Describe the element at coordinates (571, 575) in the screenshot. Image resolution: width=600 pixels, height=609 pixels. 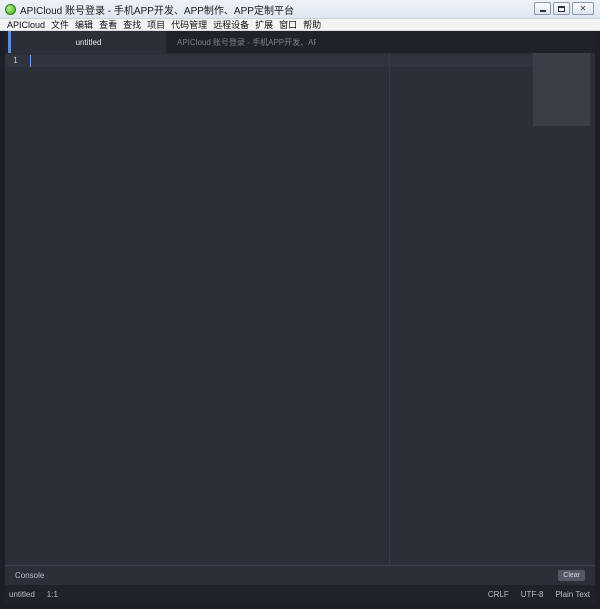
I see `clear-button: Clear` at that location.